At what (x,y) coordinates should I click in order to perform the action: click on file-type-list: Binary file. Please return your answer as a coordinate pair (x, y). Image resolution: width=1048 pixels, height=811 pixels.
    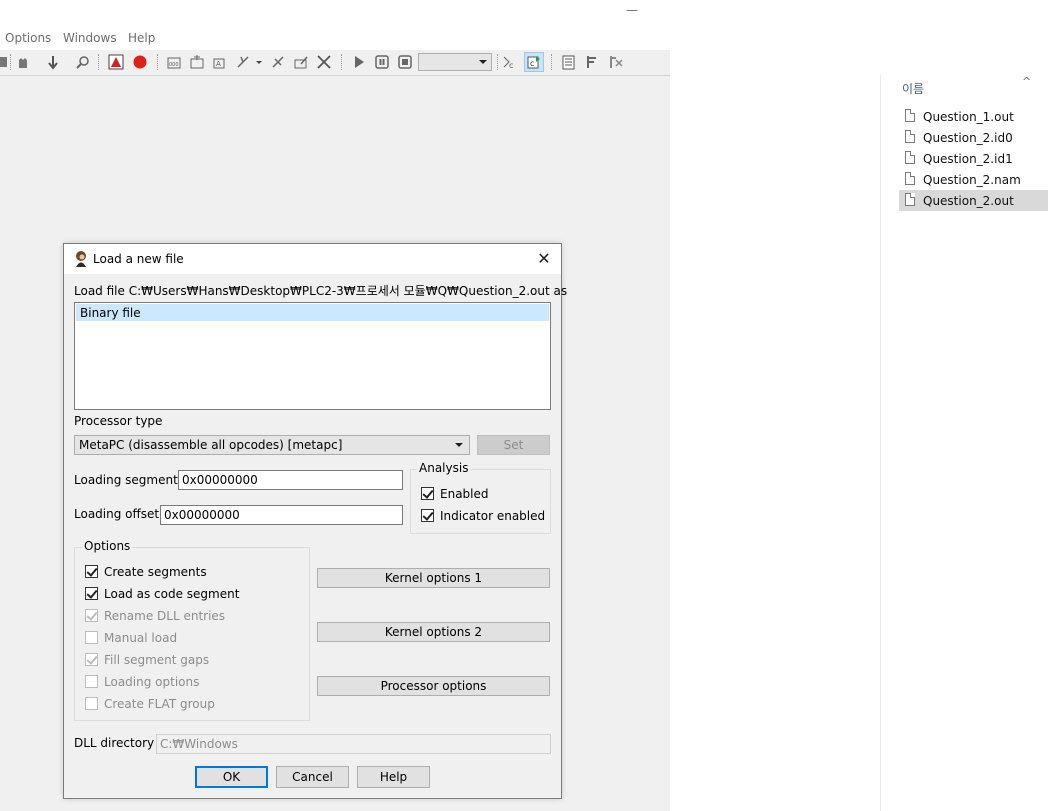
    Looking at the image, I should click on (312, 356).